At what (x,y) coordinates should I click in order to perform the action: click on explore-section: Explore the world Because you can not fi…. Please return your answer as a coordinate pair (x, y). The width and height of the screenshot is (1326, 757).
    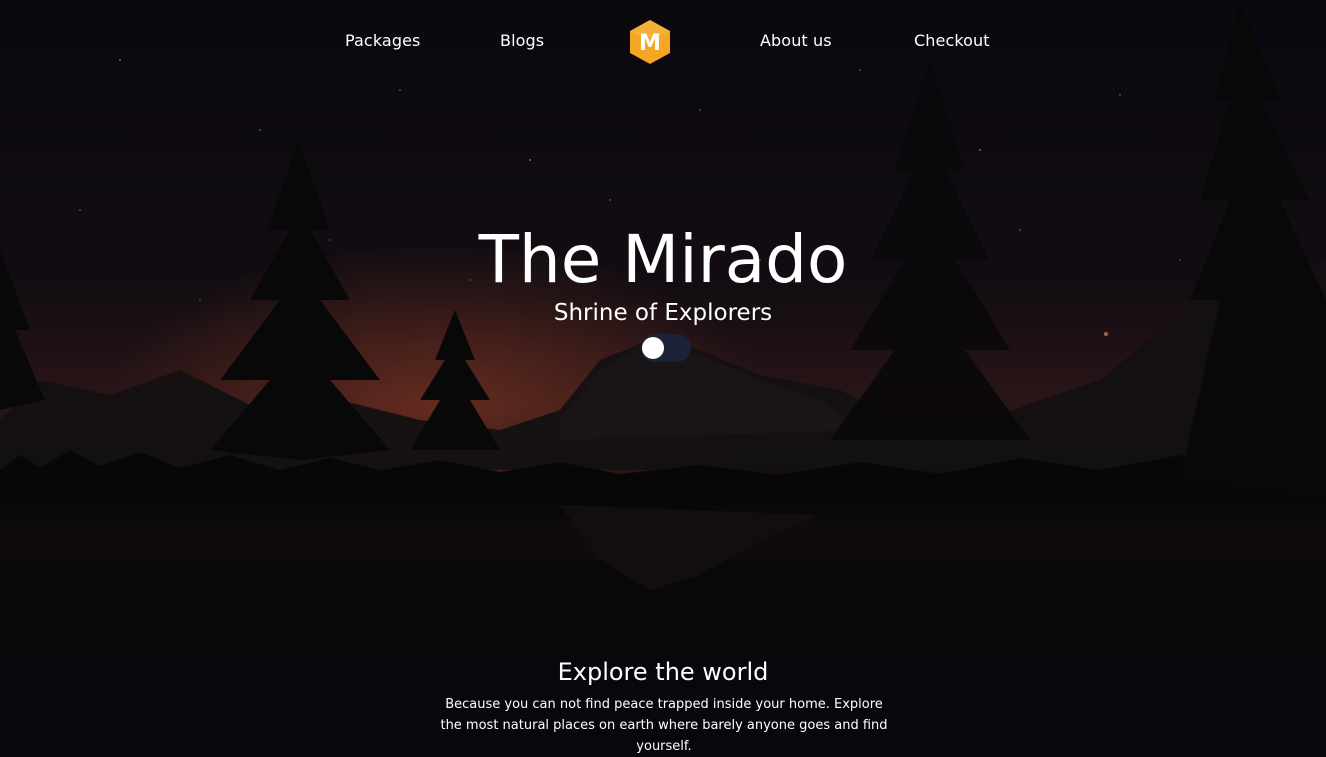
    Looking at the image, I should click on (663, 706).